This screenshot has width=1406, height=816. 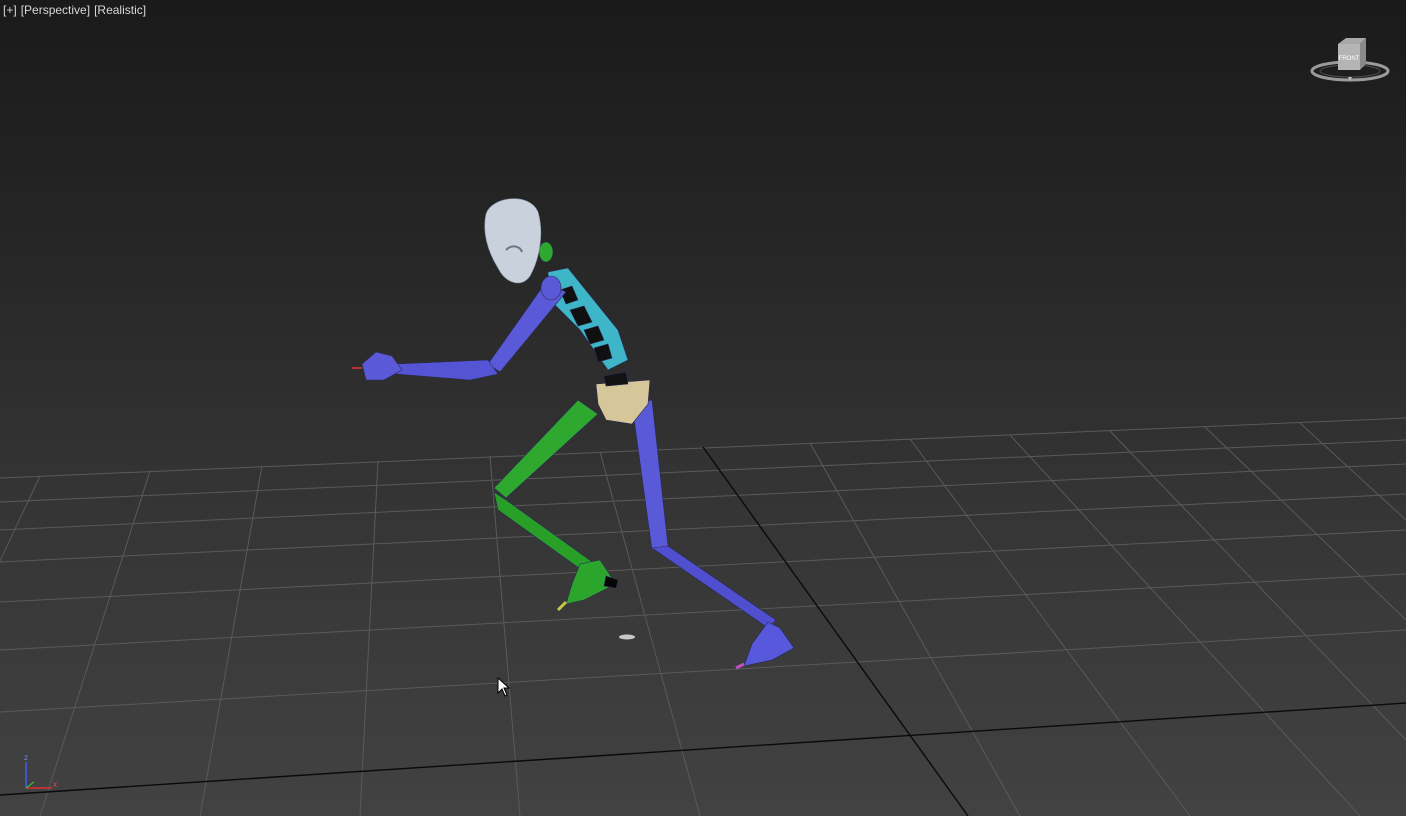 I want to click on viewcube-face-label: FRONT, so click(x=1349, y=59).